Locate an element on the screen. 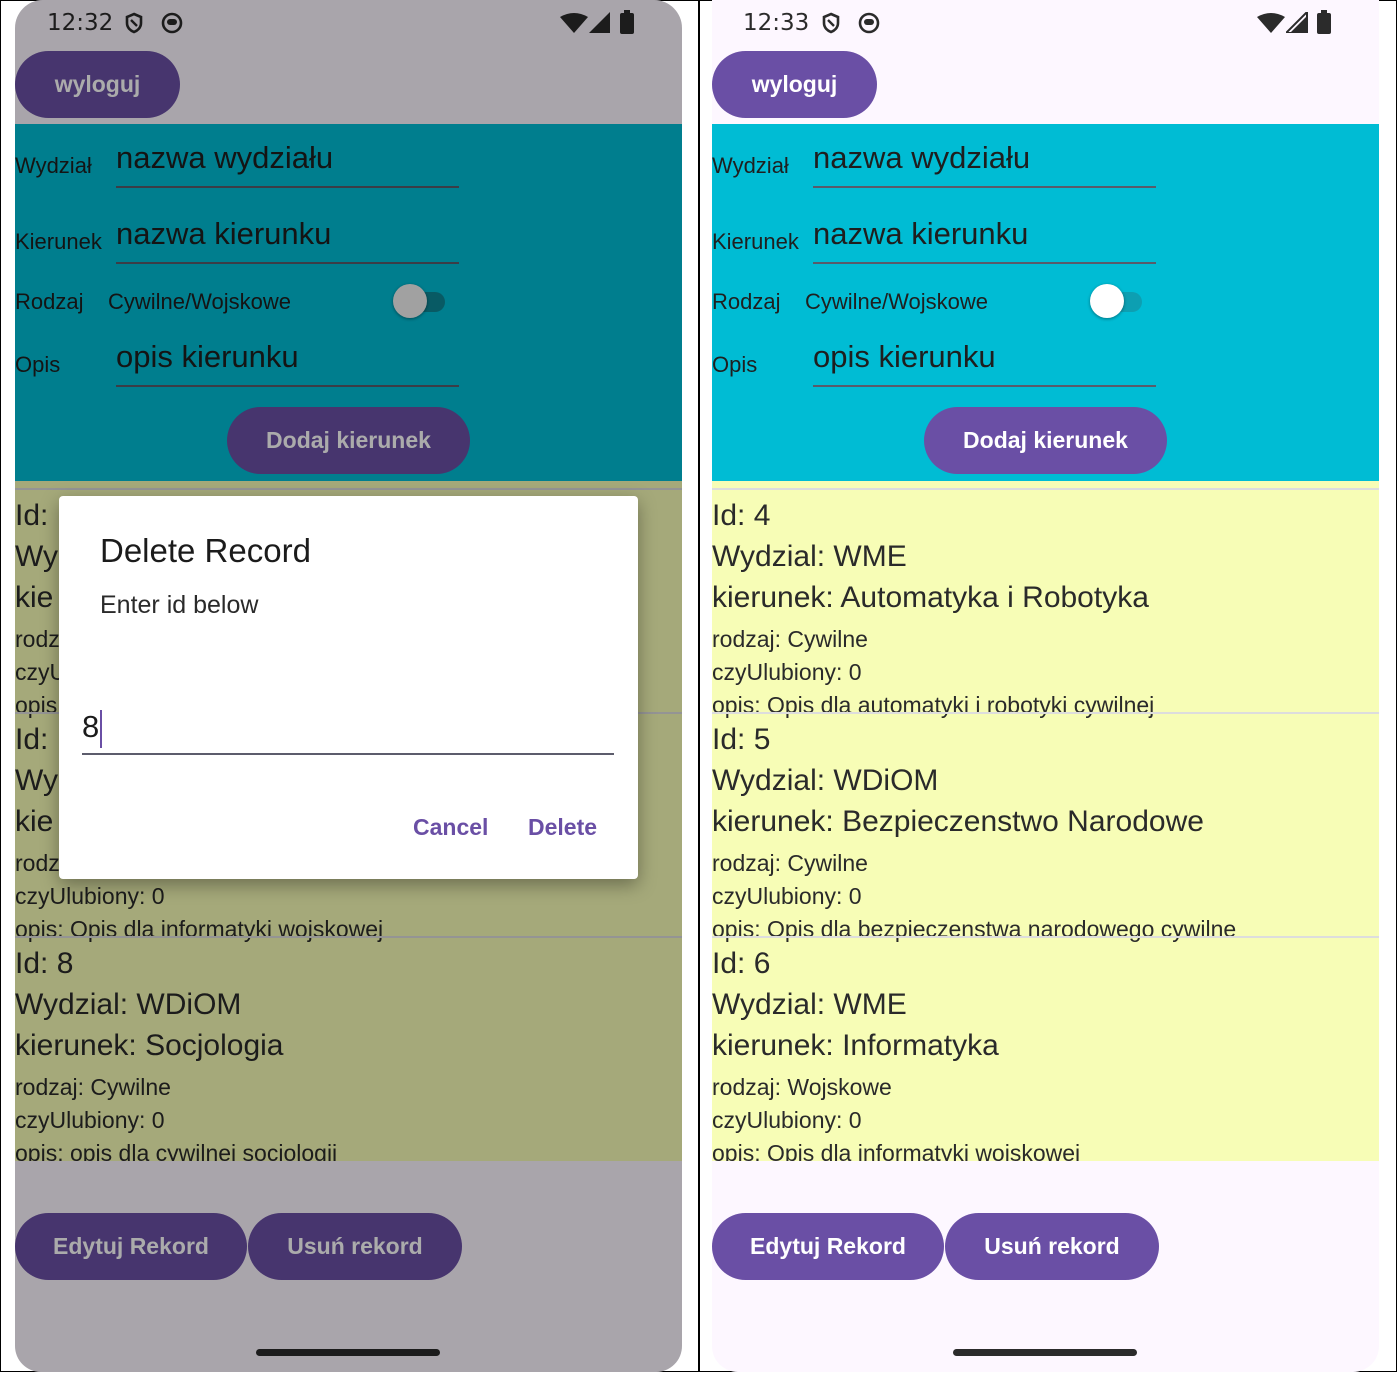  type-switch-label: Cywilne/Wojskowe is located at coordinates (896, 301).